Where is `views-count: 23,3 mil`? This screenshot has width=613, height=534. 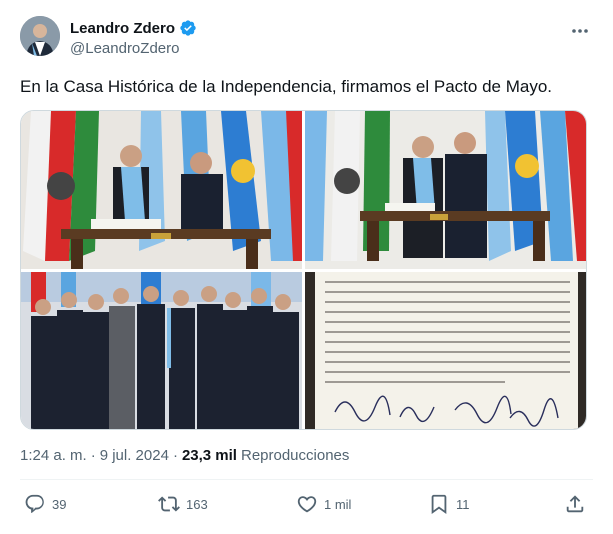
views-count: 23,3 mil is located at coordinates (209, 455).